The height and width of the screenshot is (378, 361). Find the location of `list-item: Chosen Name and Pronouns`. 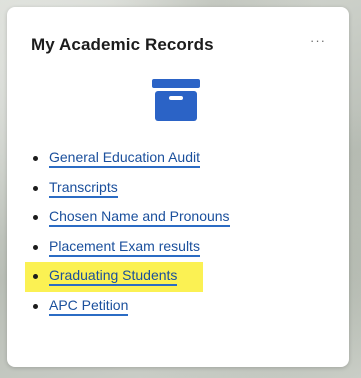

list-item: Chosen Name and Pronouns is located at coordinates (175, 218).